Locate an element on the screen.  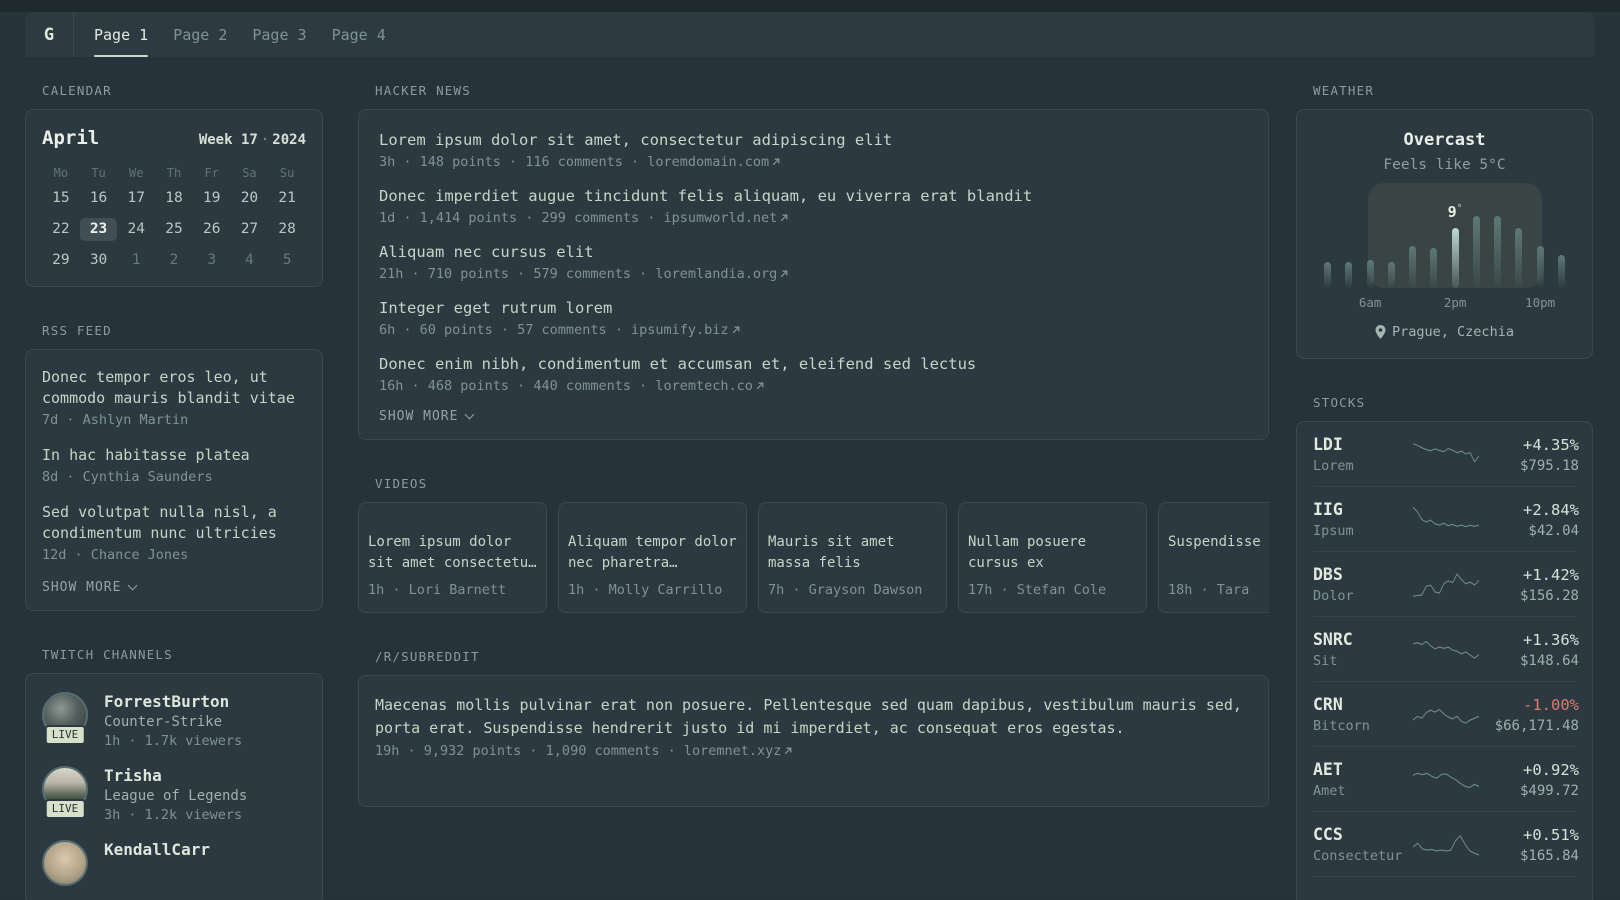
weather-time-label: 6am is located at coordinates (1370, 302).